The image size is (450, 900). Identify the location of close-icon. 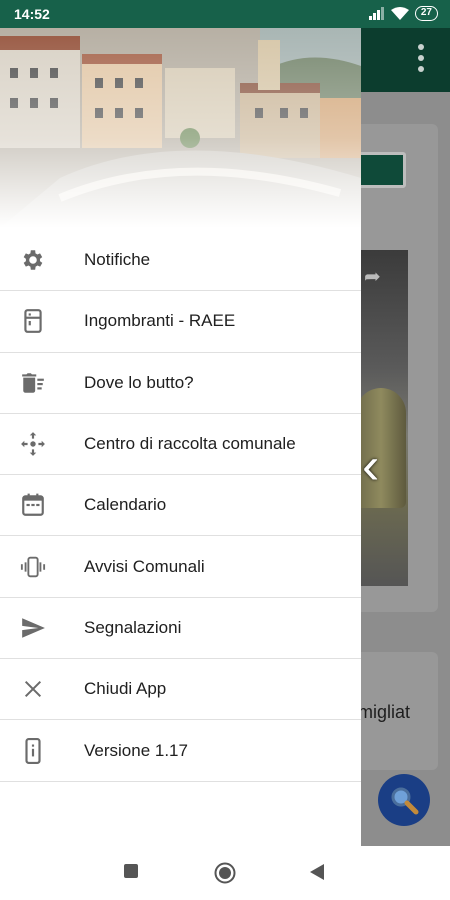
(33, 689).